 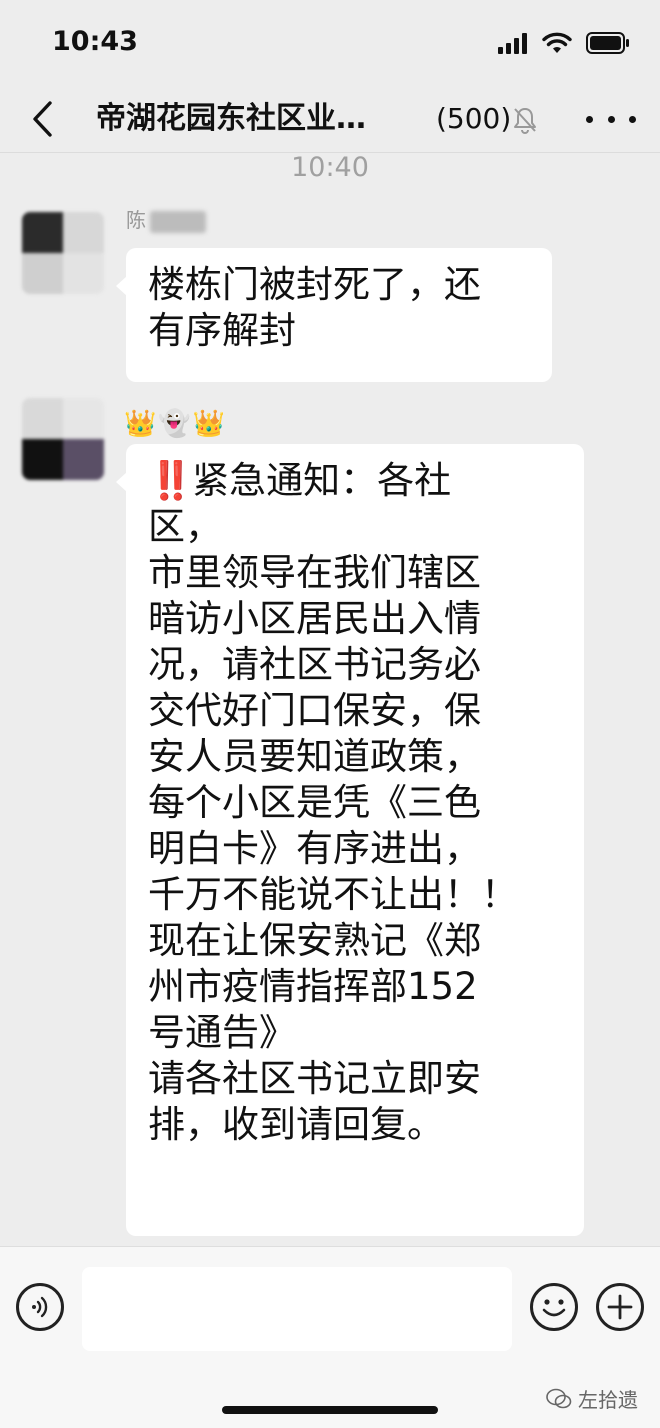 I want to click on member-count: (500), so click(x=474, y=118).